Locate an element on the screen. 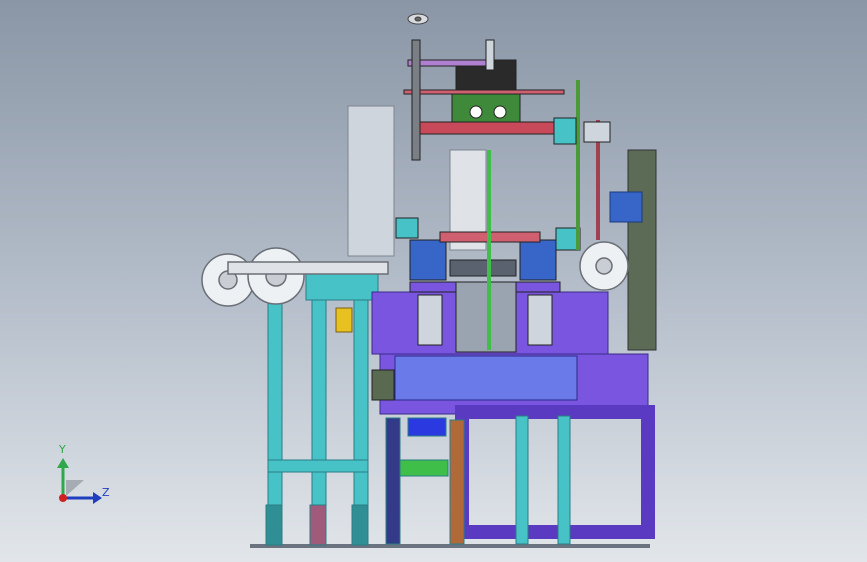 Image resolution: width=867 pixels, height=562 pixels. handwheel is located at coordinates (418, 19).